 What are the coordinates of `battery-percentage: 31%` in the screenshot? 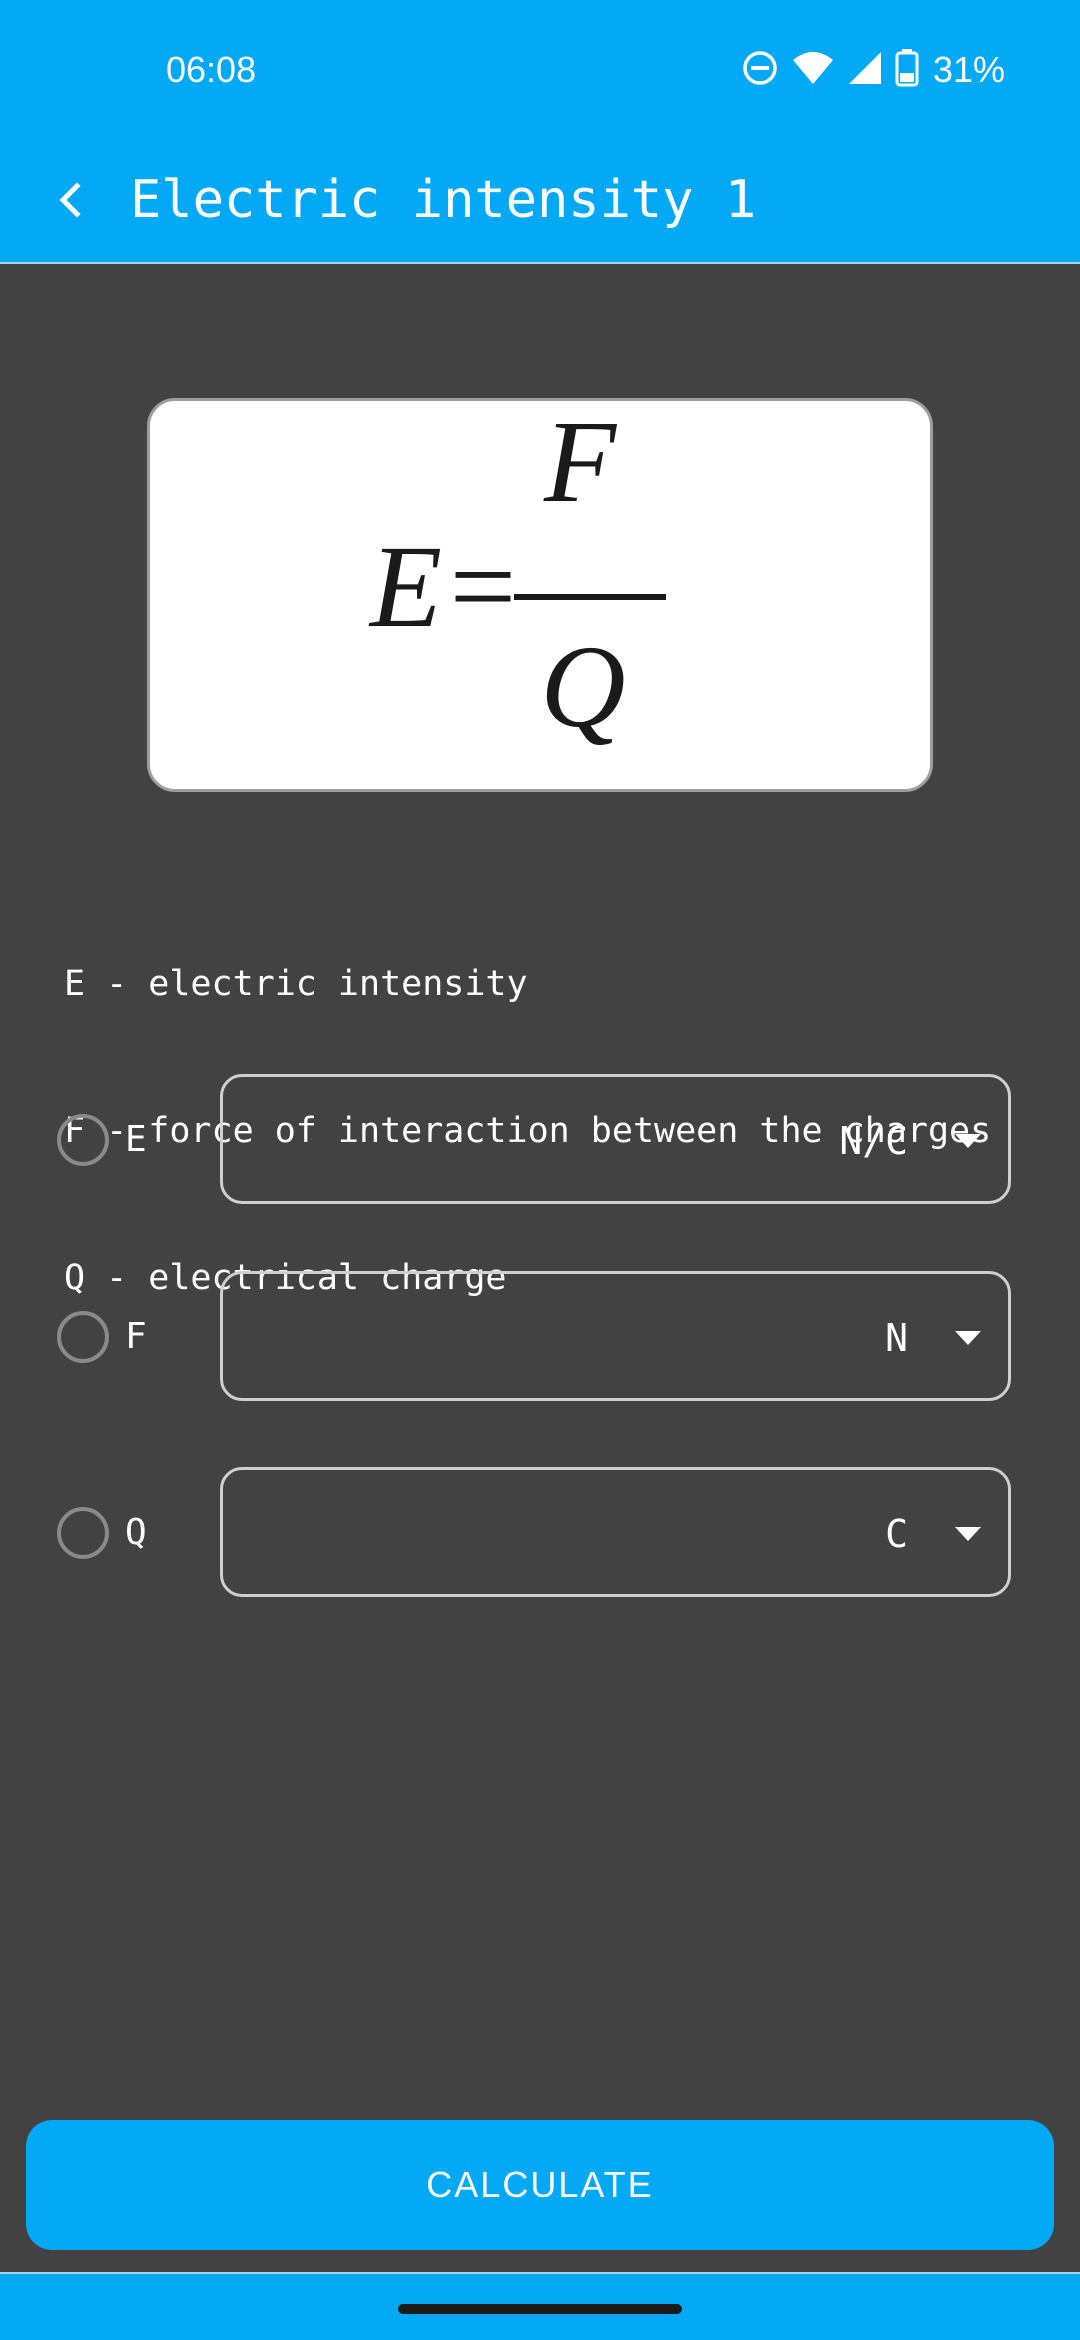 It's located at (968, 69).